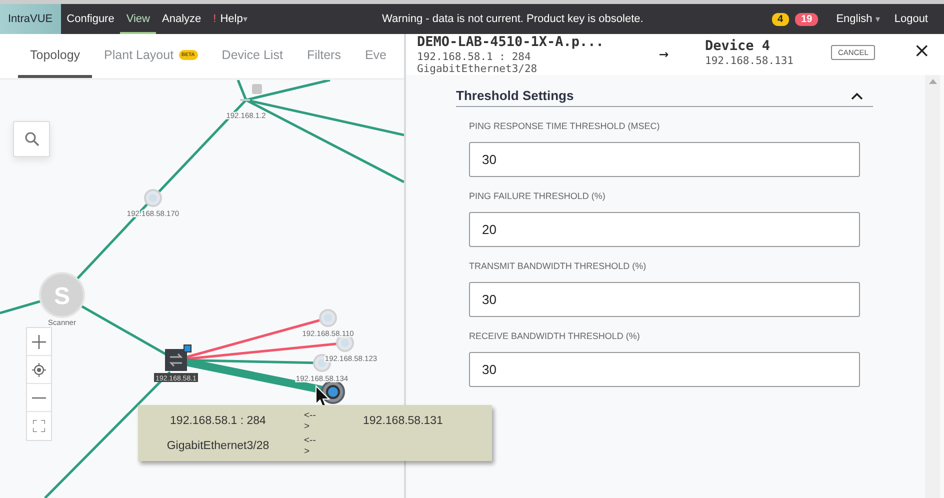 The image size is (944, 498). I want to click on input-field: 20, so click(664, 229).